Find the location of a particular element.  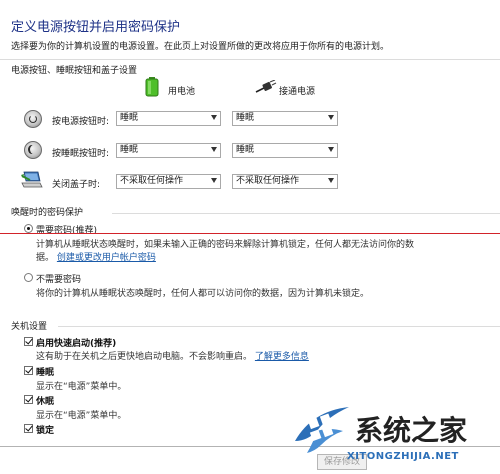

sleep-label: 睡眠 is located at coordinates (45, 371).